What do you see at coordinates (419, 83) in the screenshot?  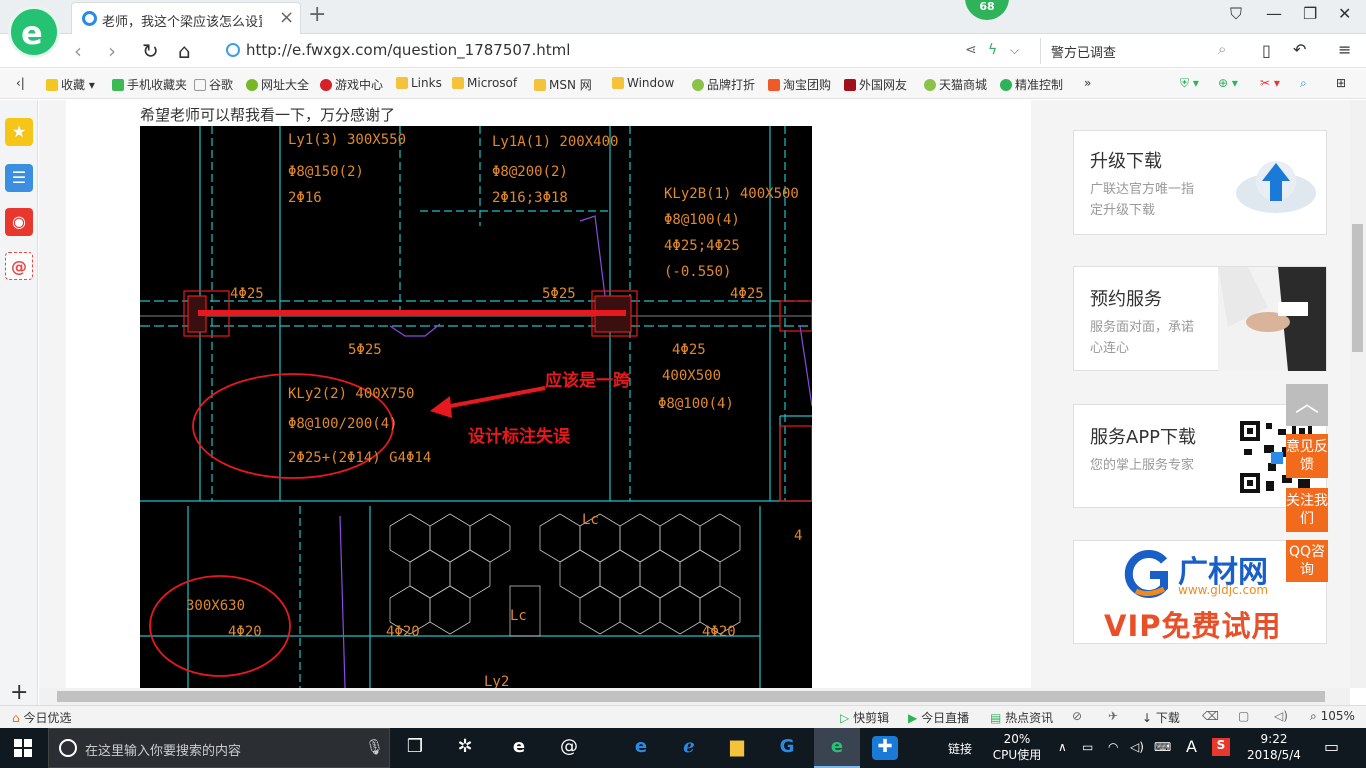 I see `bookmark-links: Links` at bounding box center [419, 83].